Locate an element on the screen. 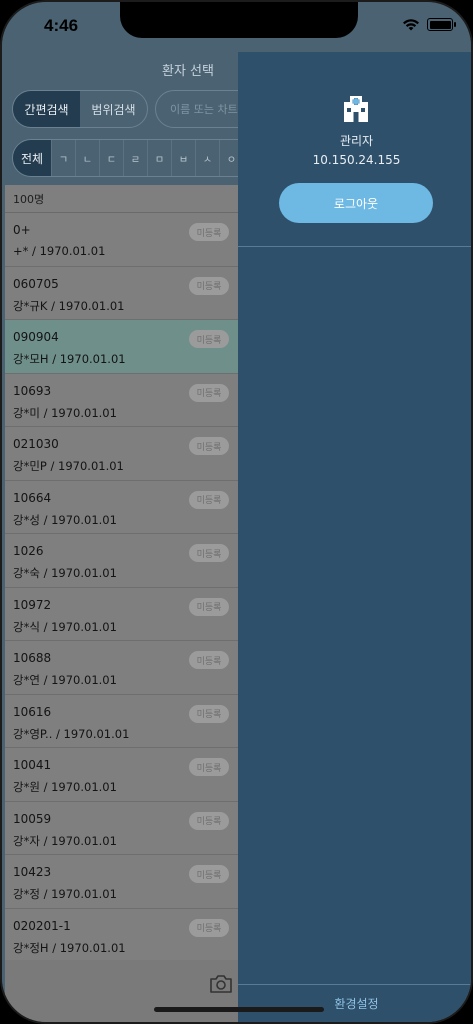 Image resolution: width=473 pixels, height=1024 pixels. battery-icon is located at coordinates (441, 24).